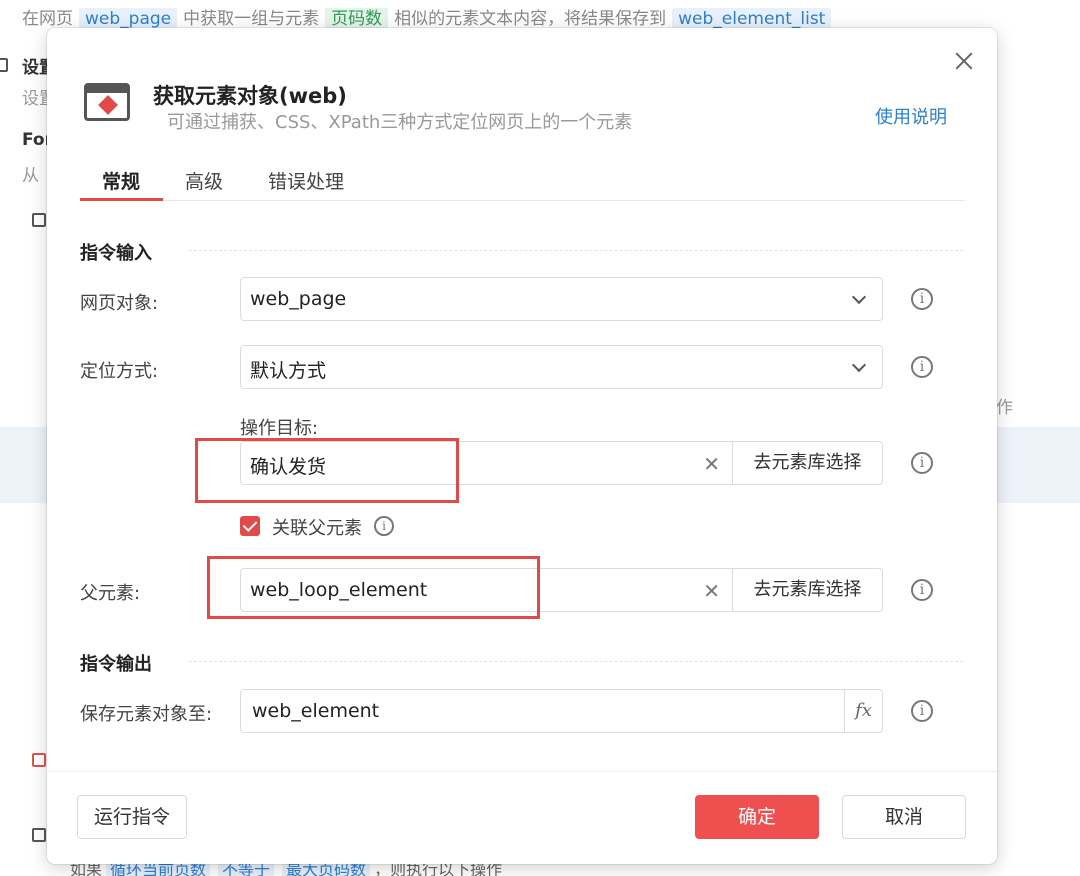 Image resolution: width=1080 pixels, height=876 pixels. Describe the element at coordinates (576, 661) in the screenshot. I see `output-section-divider` at that location.